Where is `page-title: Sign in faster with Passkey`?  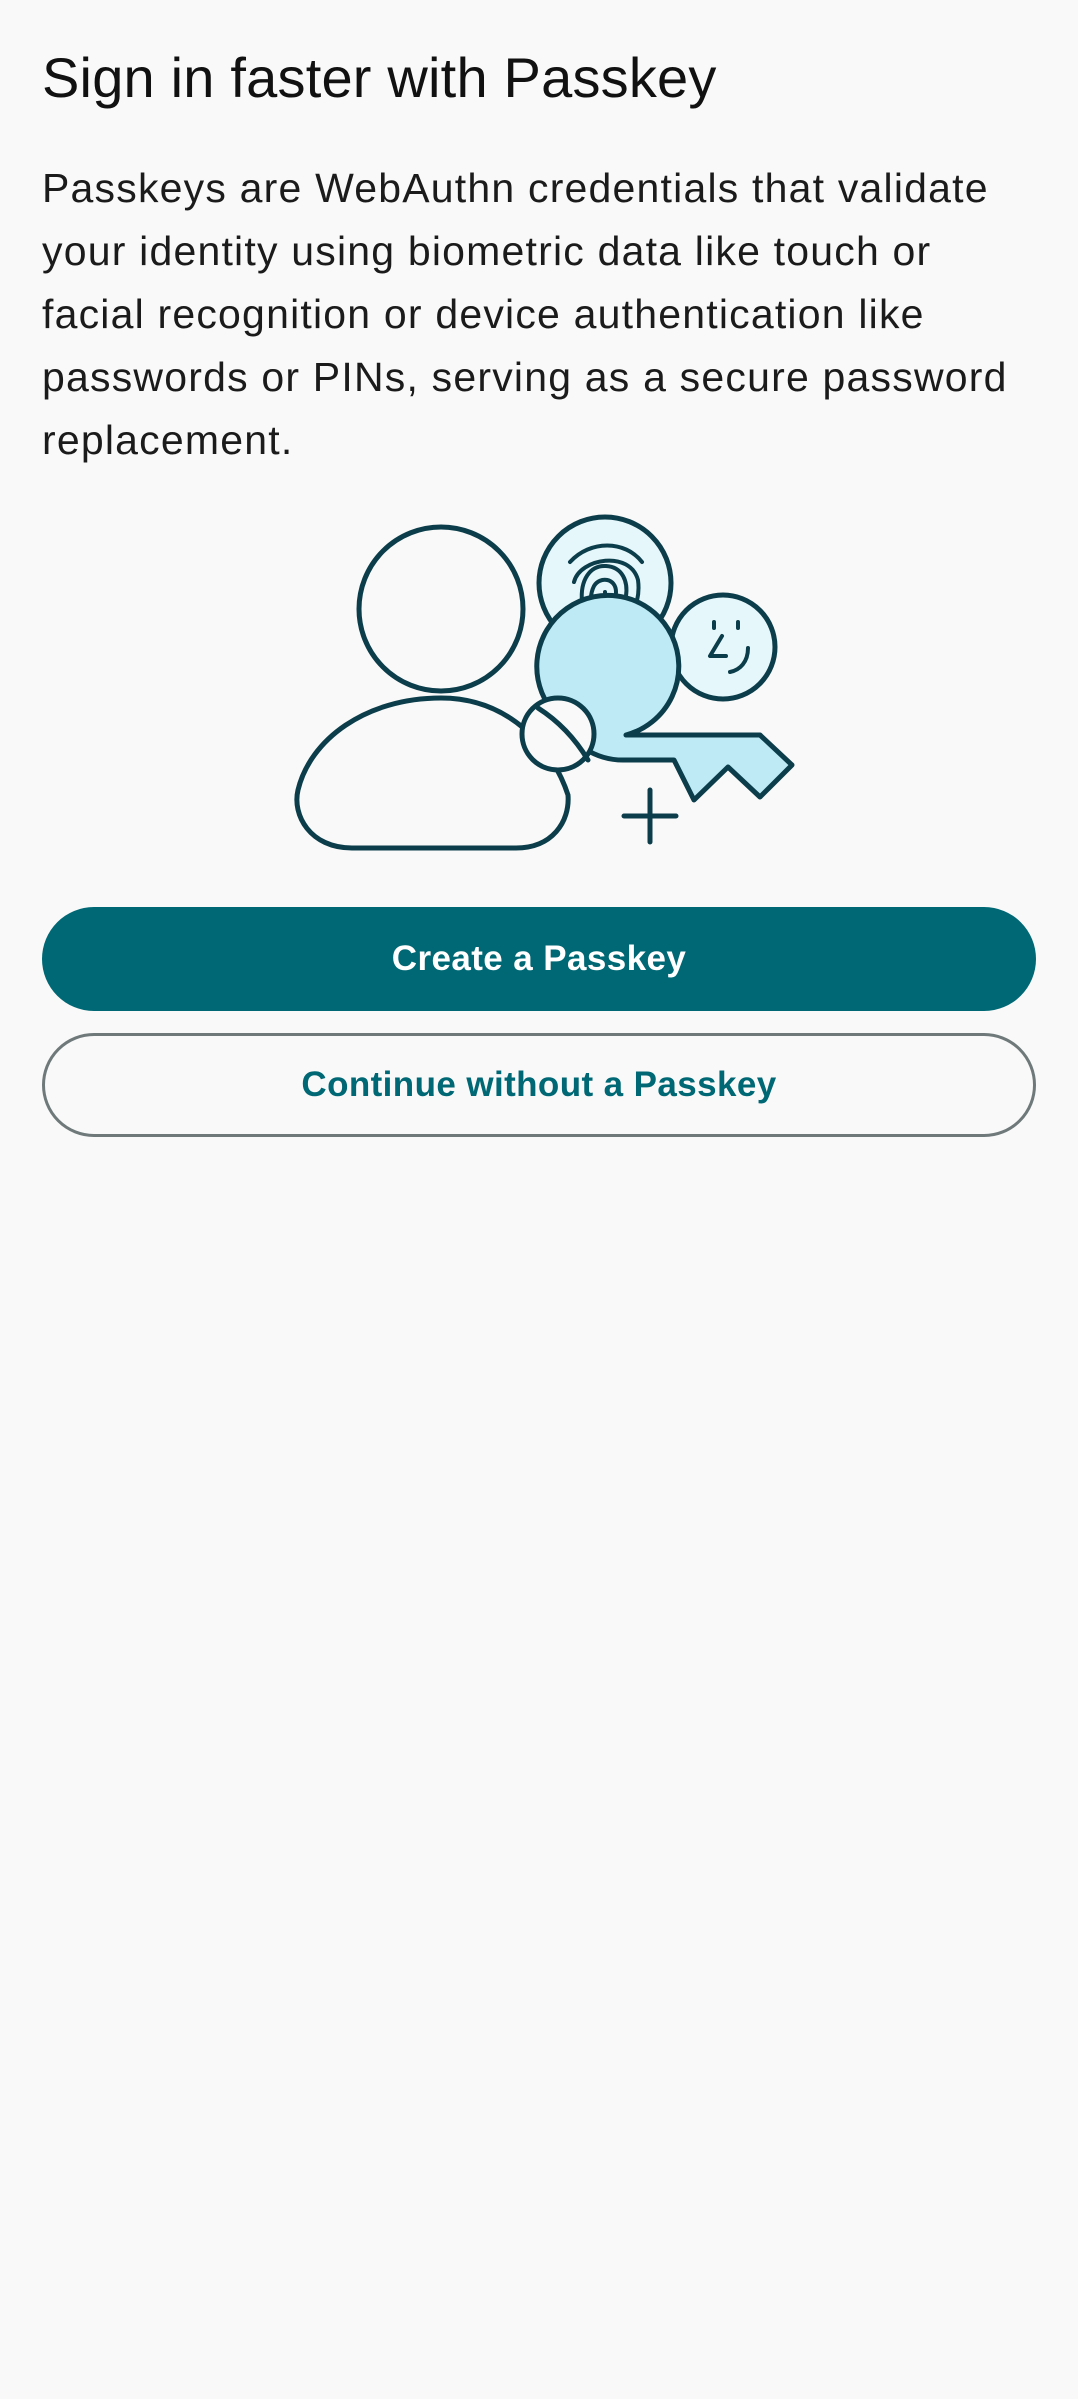
page-title: Sign in faster with Passkey is located at coordinates (379, 77).